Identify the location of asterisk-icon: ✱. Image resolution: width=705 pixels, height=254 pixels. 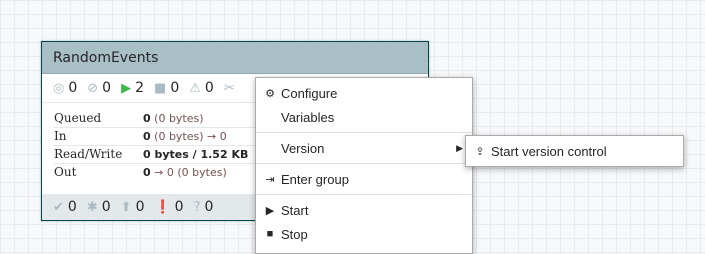
(92, 207).